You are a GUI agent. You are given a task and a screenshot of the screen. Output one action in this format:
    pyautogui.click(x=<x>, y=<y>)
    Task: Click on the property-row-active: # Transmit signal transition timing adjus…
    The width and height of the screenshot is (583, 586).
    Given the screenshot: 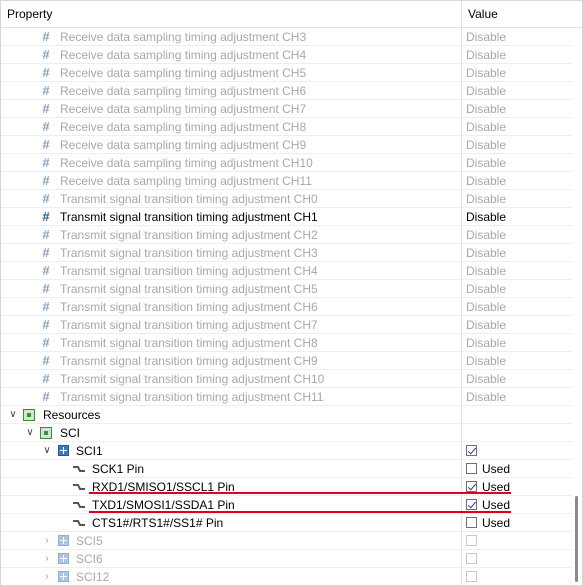 What is the action you would take?
    pyautogui.click(x=291, y=217)
    